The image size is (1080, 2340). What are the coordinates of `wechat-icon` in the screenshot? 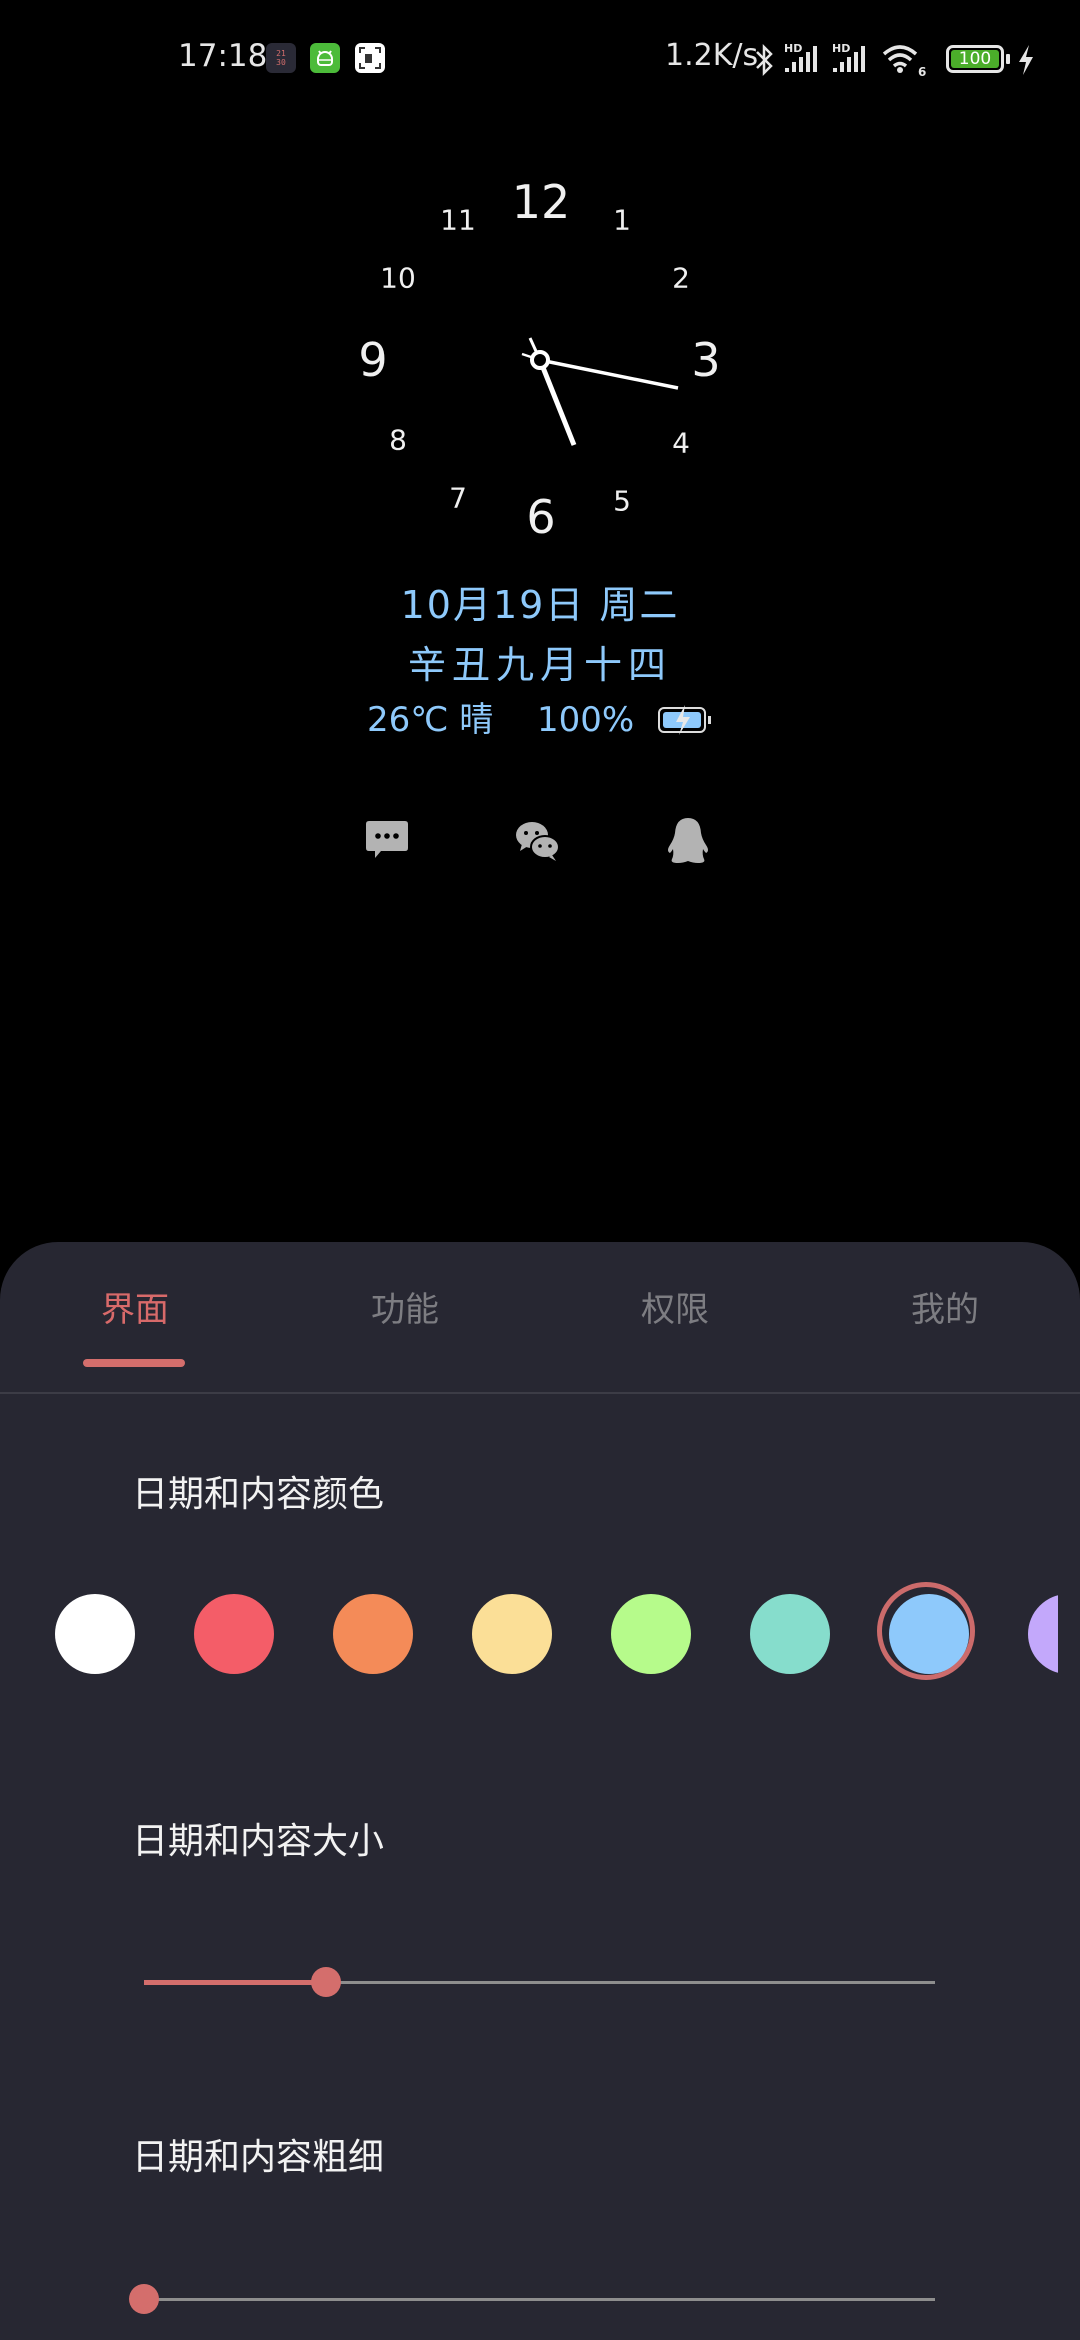 It's located at (538, 841).